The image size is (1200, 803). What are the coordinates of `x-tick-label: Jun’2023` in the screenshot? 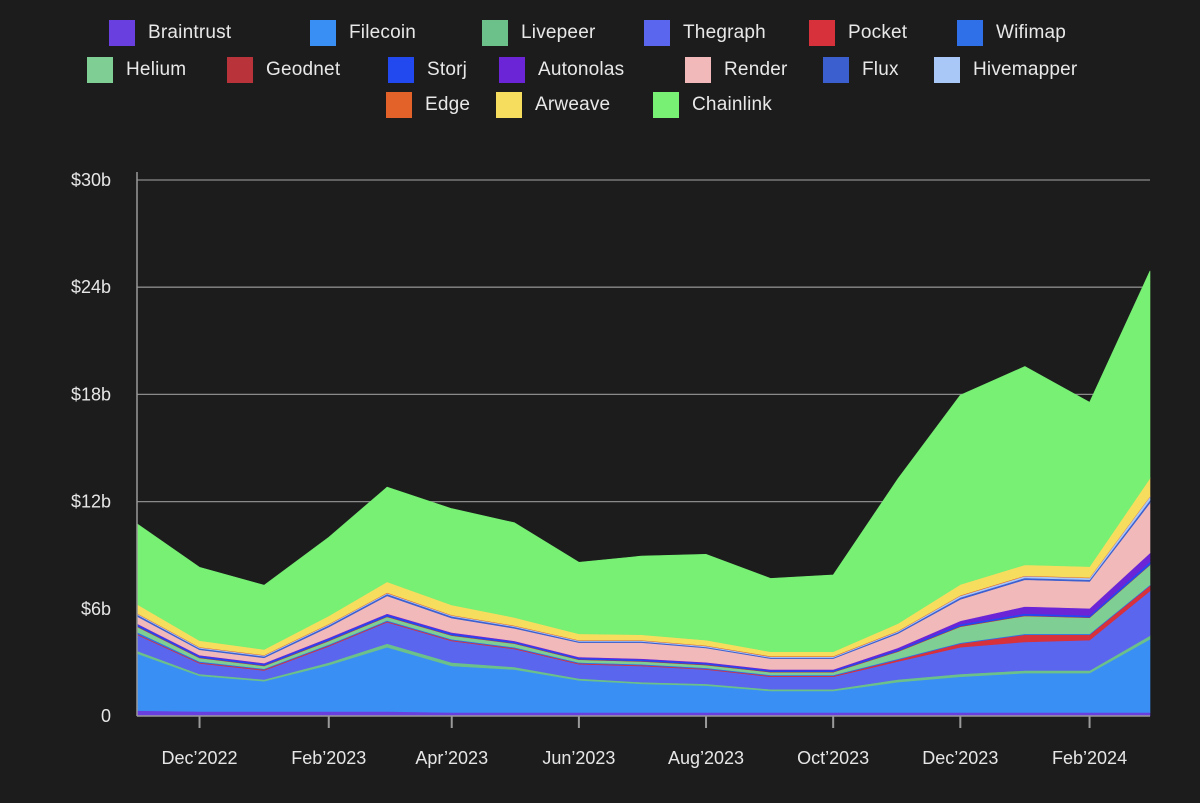 It's located at (578, 758).